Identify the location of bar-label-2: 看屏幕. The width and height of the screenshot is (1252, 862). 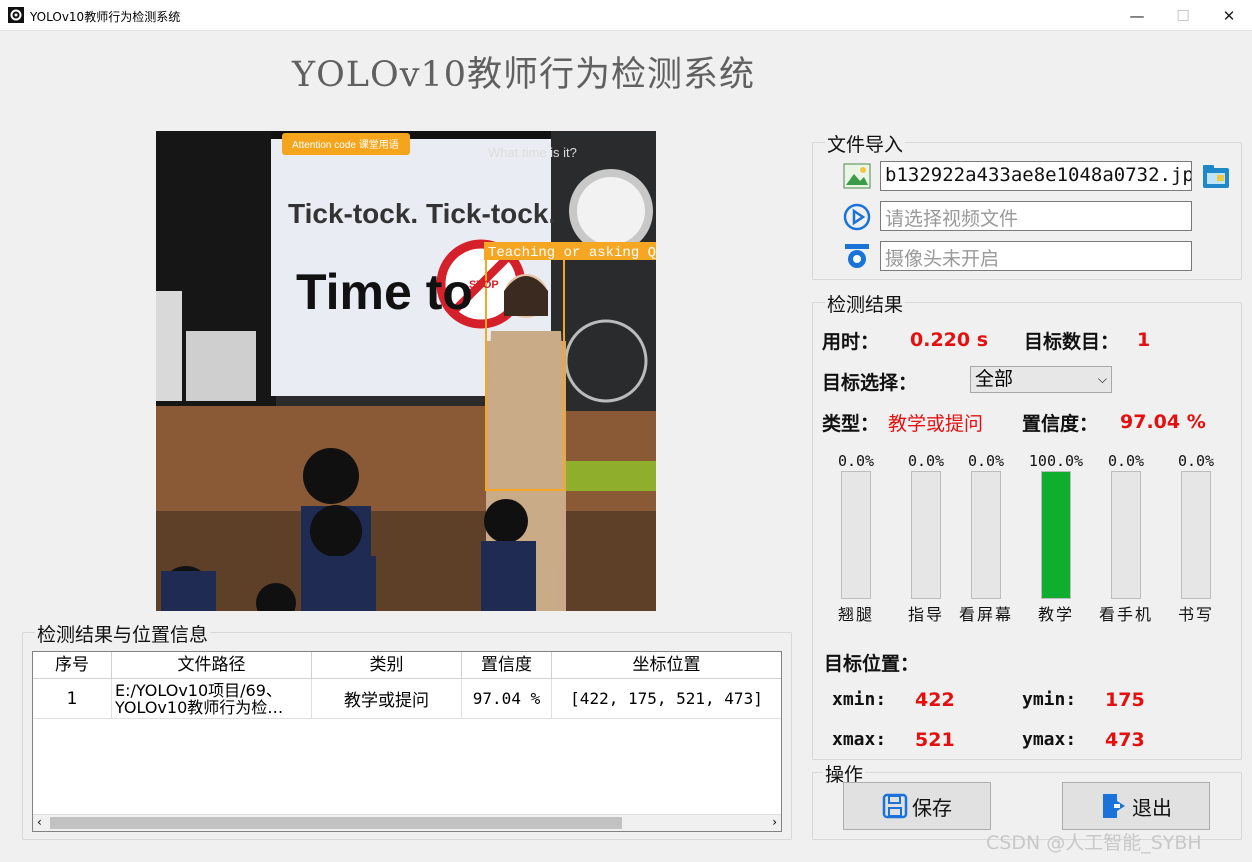
(985, 614).